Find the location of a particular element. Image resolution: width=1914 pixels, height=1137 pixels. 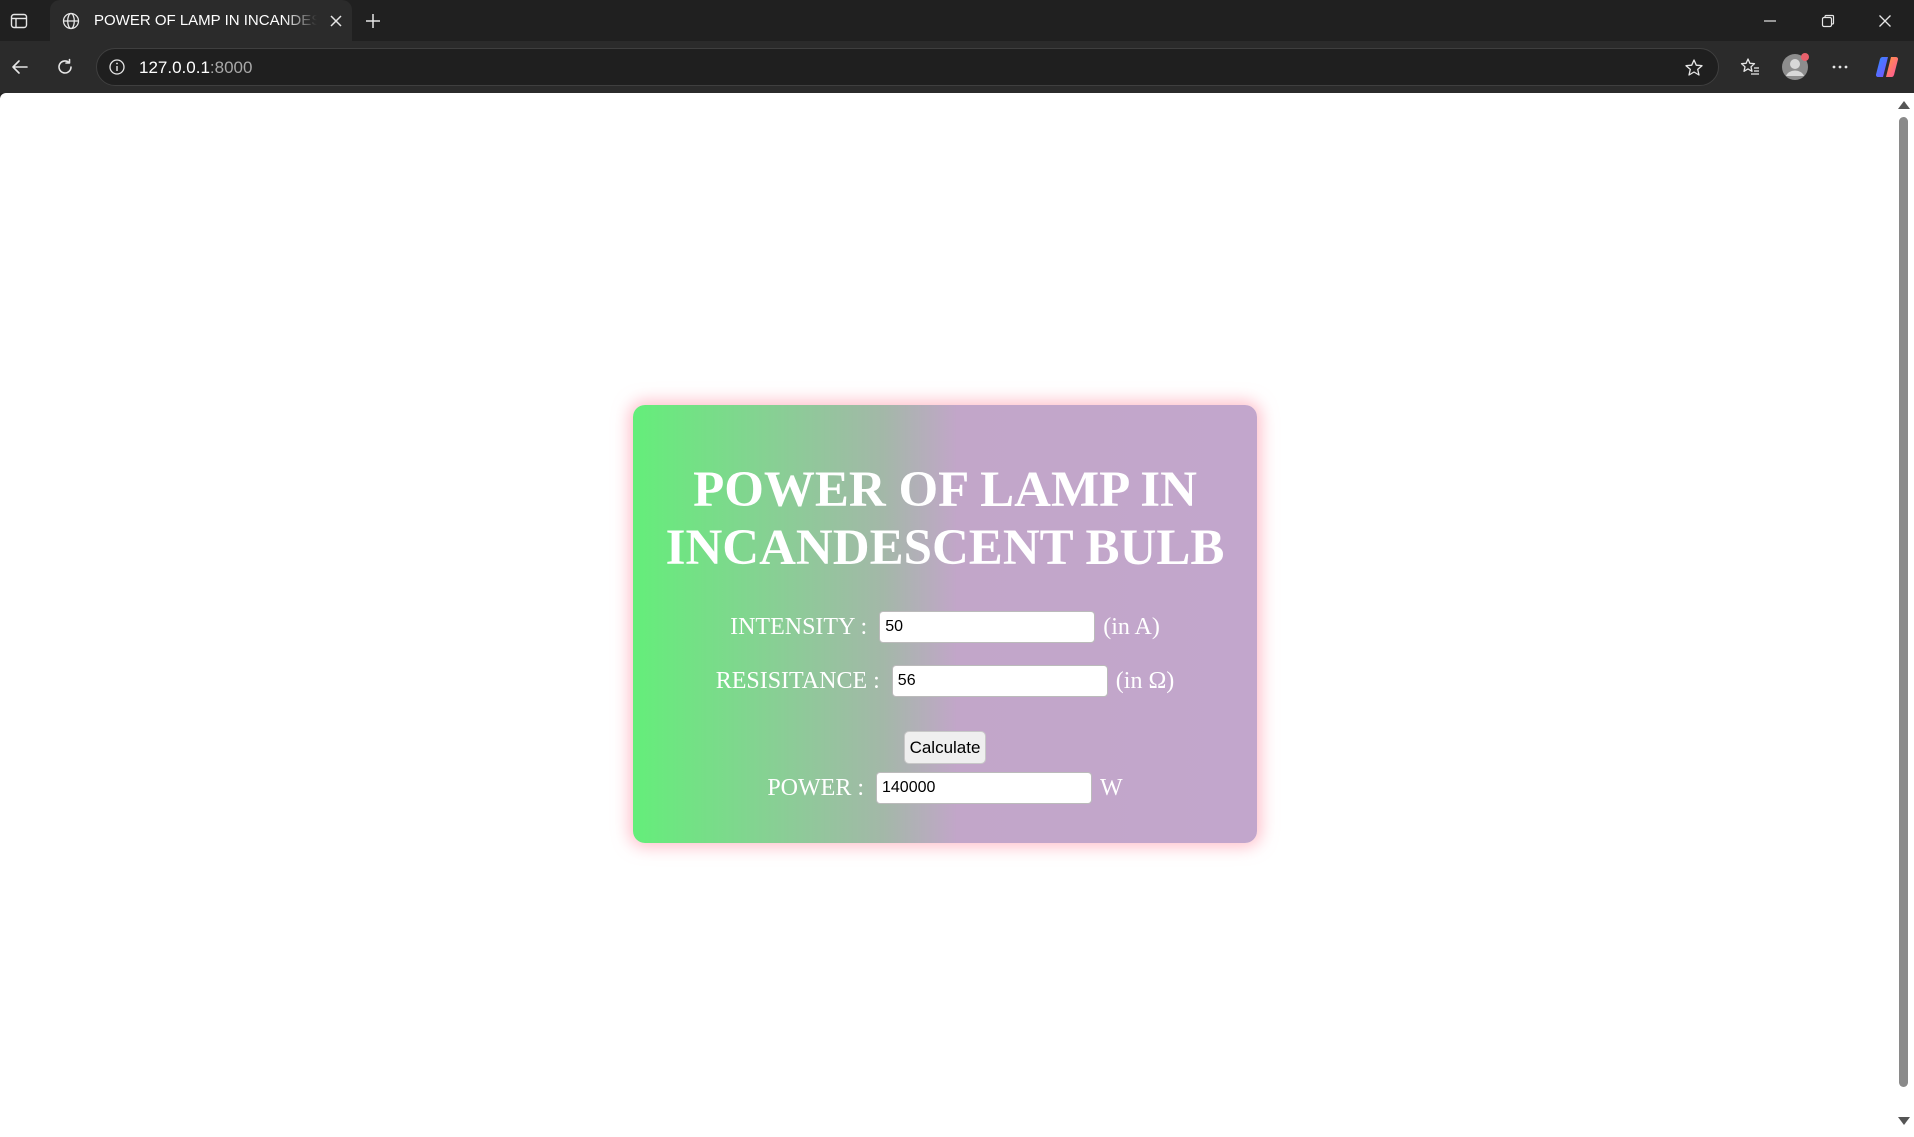

intensity-input is located at coordinates (987, 627).